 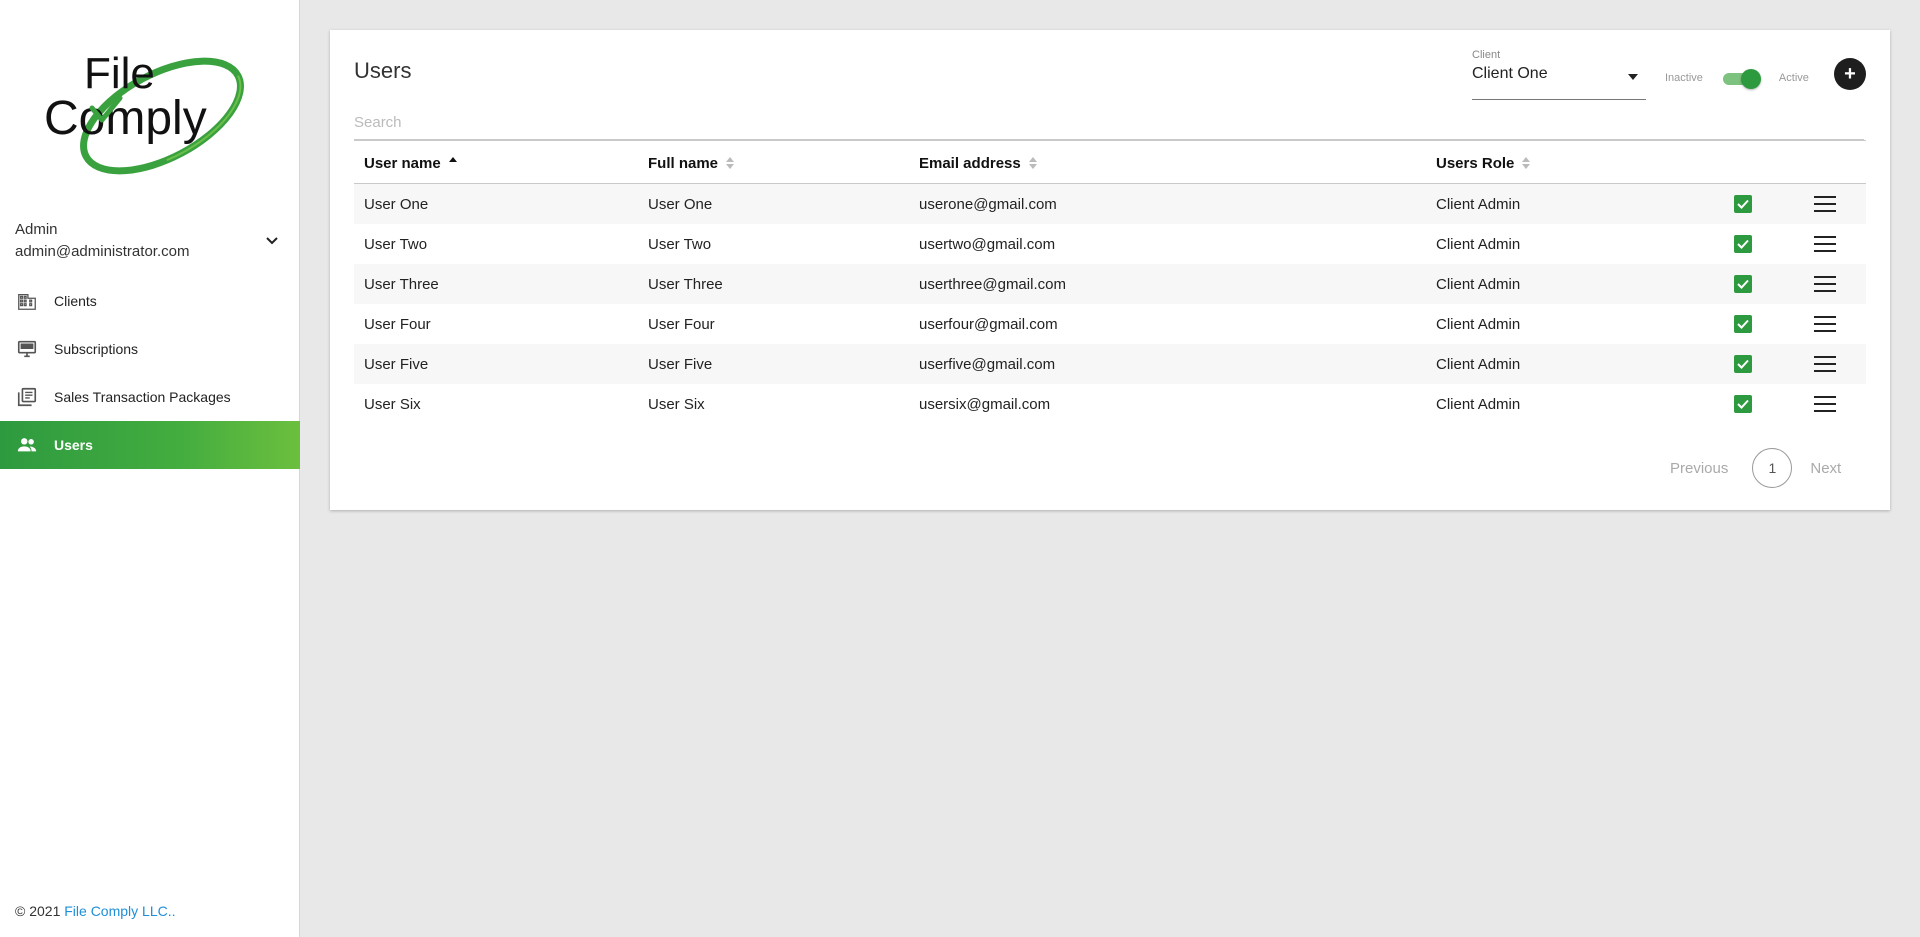 I want to click on cell-full-name: User Five, so click(x=680, y=364).